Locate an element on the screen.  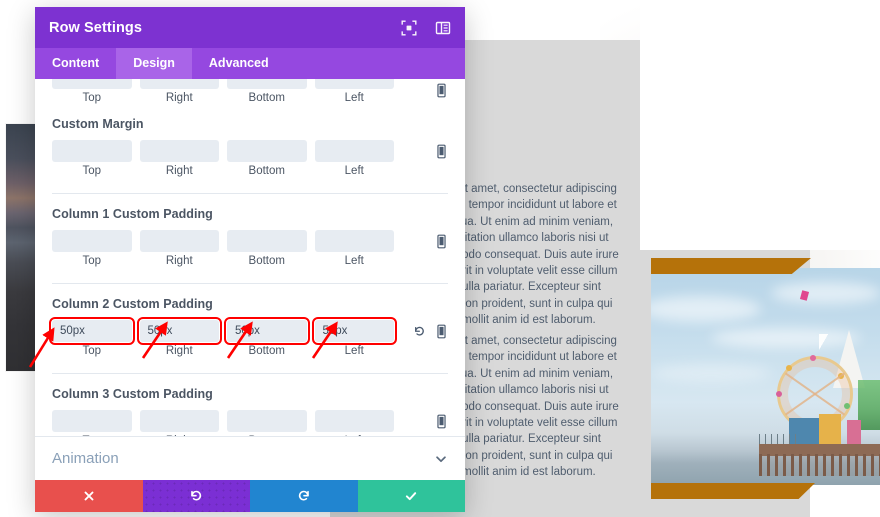
fullscreen-icon is located at coordinates (409, 28).